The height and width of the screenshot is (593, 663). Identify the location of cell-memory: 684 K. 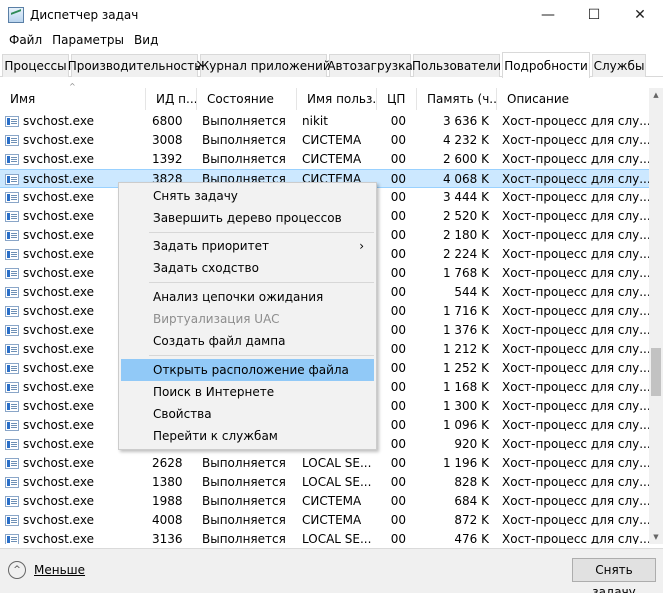
(471, 501).